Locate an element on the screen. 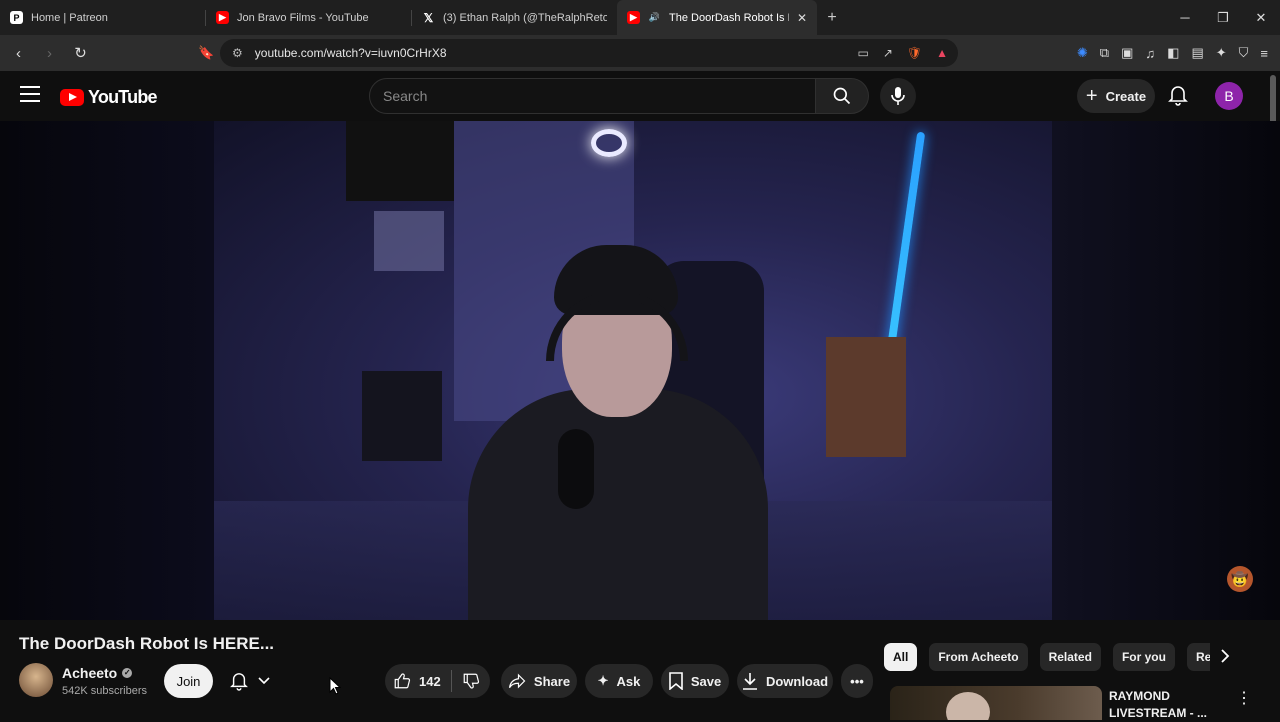 The width and height of the screenshot is (1280, 722). voice-search-button is located at coordinates (898, 96).